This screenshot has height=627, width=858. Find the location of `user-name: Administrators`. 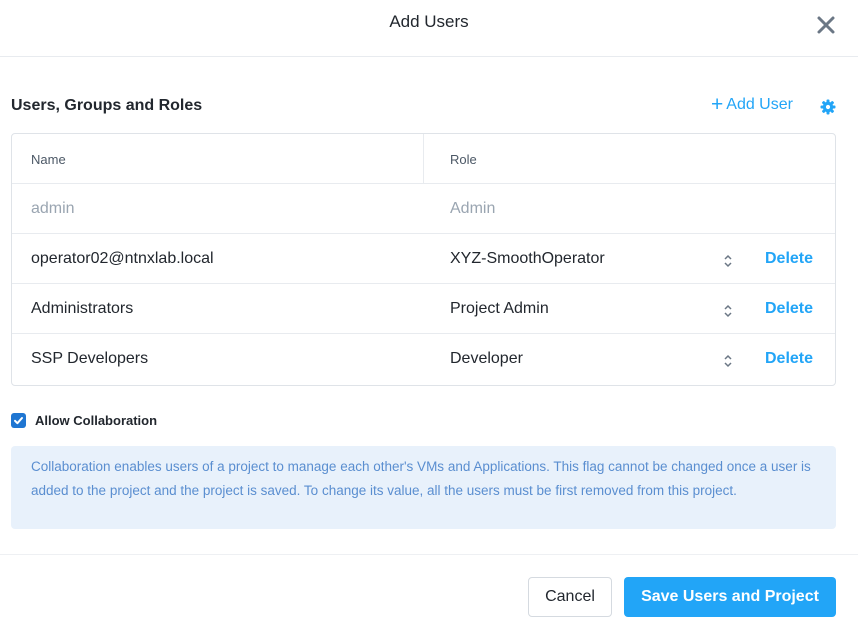

user-name: Administrators is located at coordinates (82, 308).